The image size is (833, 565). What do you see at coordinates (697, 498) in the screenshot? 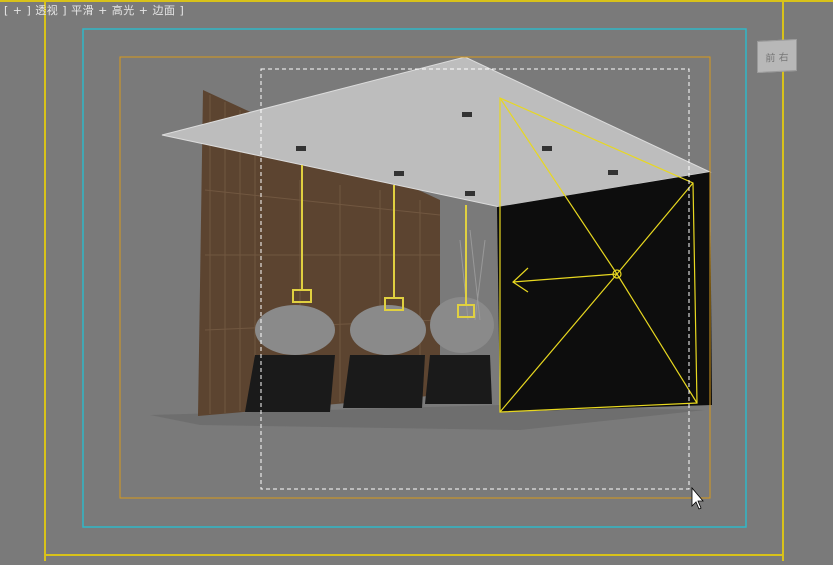
I see `mouse-cursor-icon` at bounding box center [697, 498].